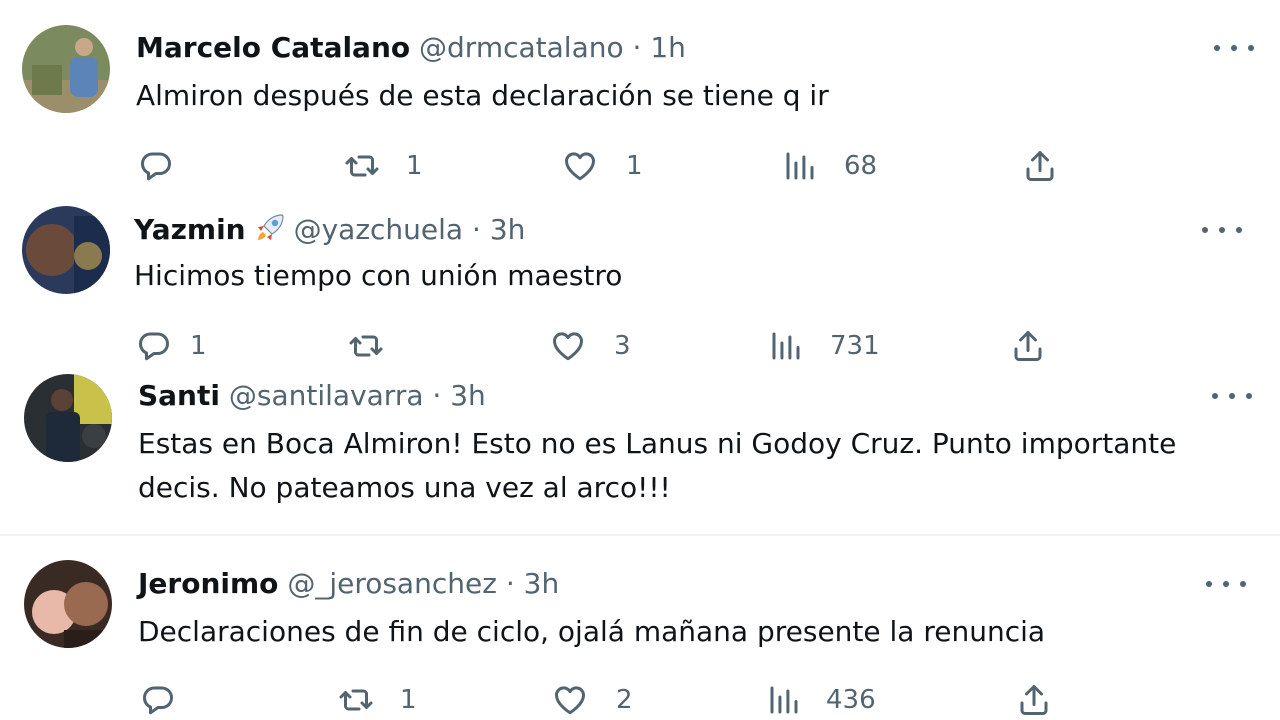 This screenshot has width=1280, height=720. Describe the element at coordinates (855, 346) in the screenshot. I see `views-count: 731` at that location.